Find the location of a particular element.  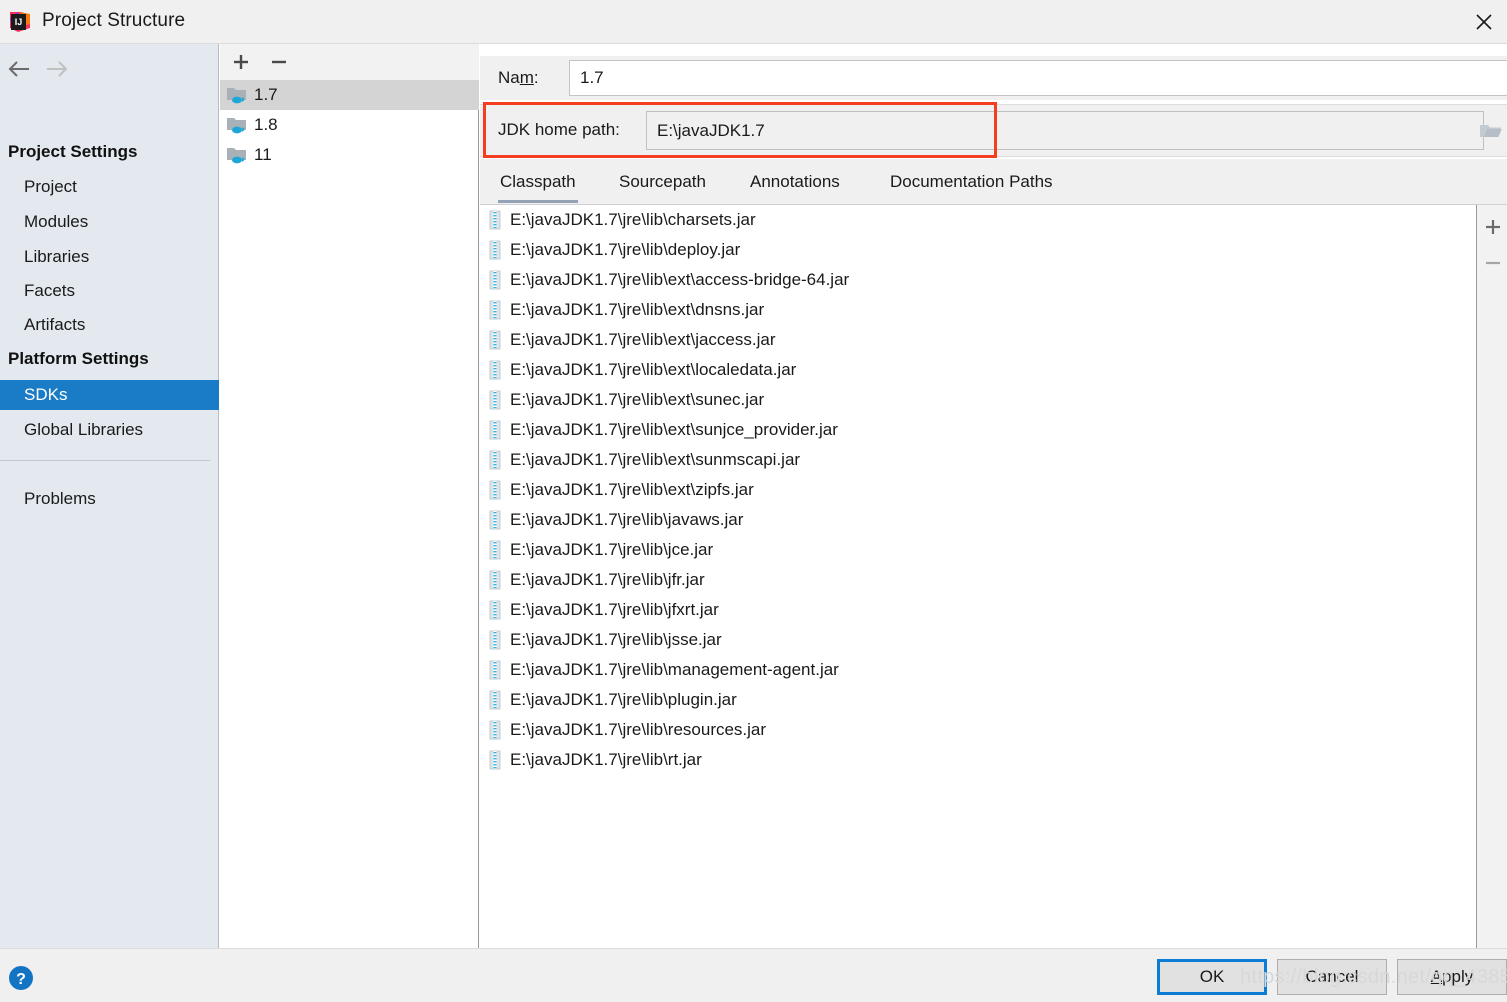

sidebar-item-label: Modules is located at coordinates (56, 221).